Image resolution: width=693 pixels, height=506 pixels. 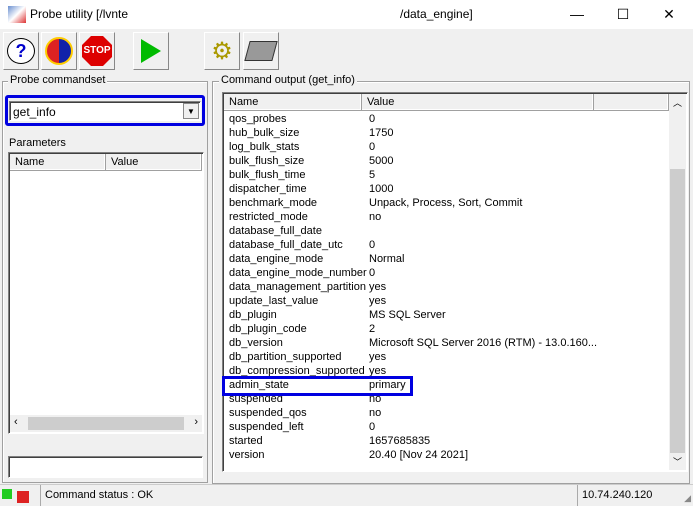 I want to click on minimize-button: —, so click(x=577, y=14).